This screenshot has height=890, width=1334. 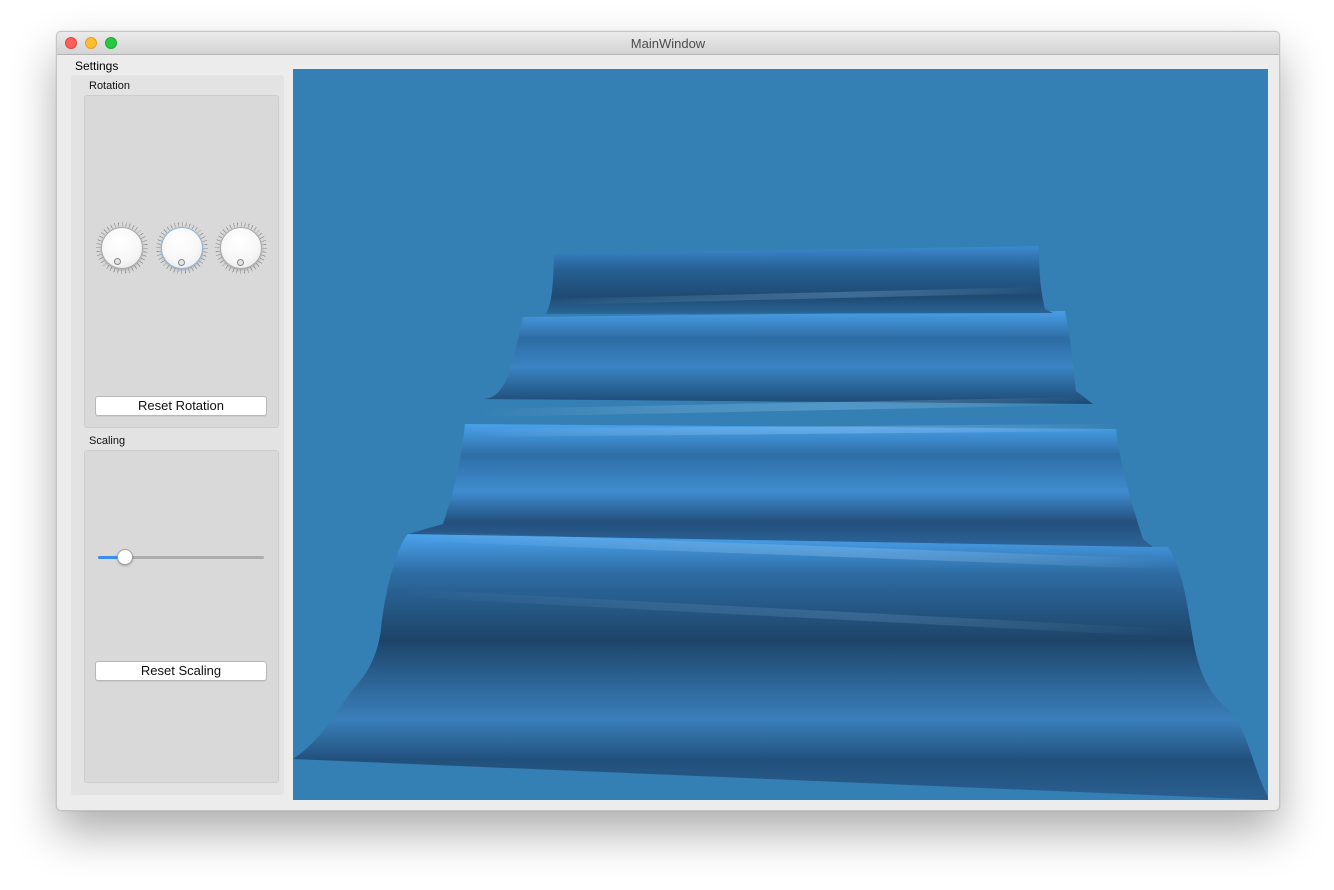 What do you see at coordinates (125, 557) in the screenshot?
I see `scale-slider-handle` at bounding box center [125, 557].